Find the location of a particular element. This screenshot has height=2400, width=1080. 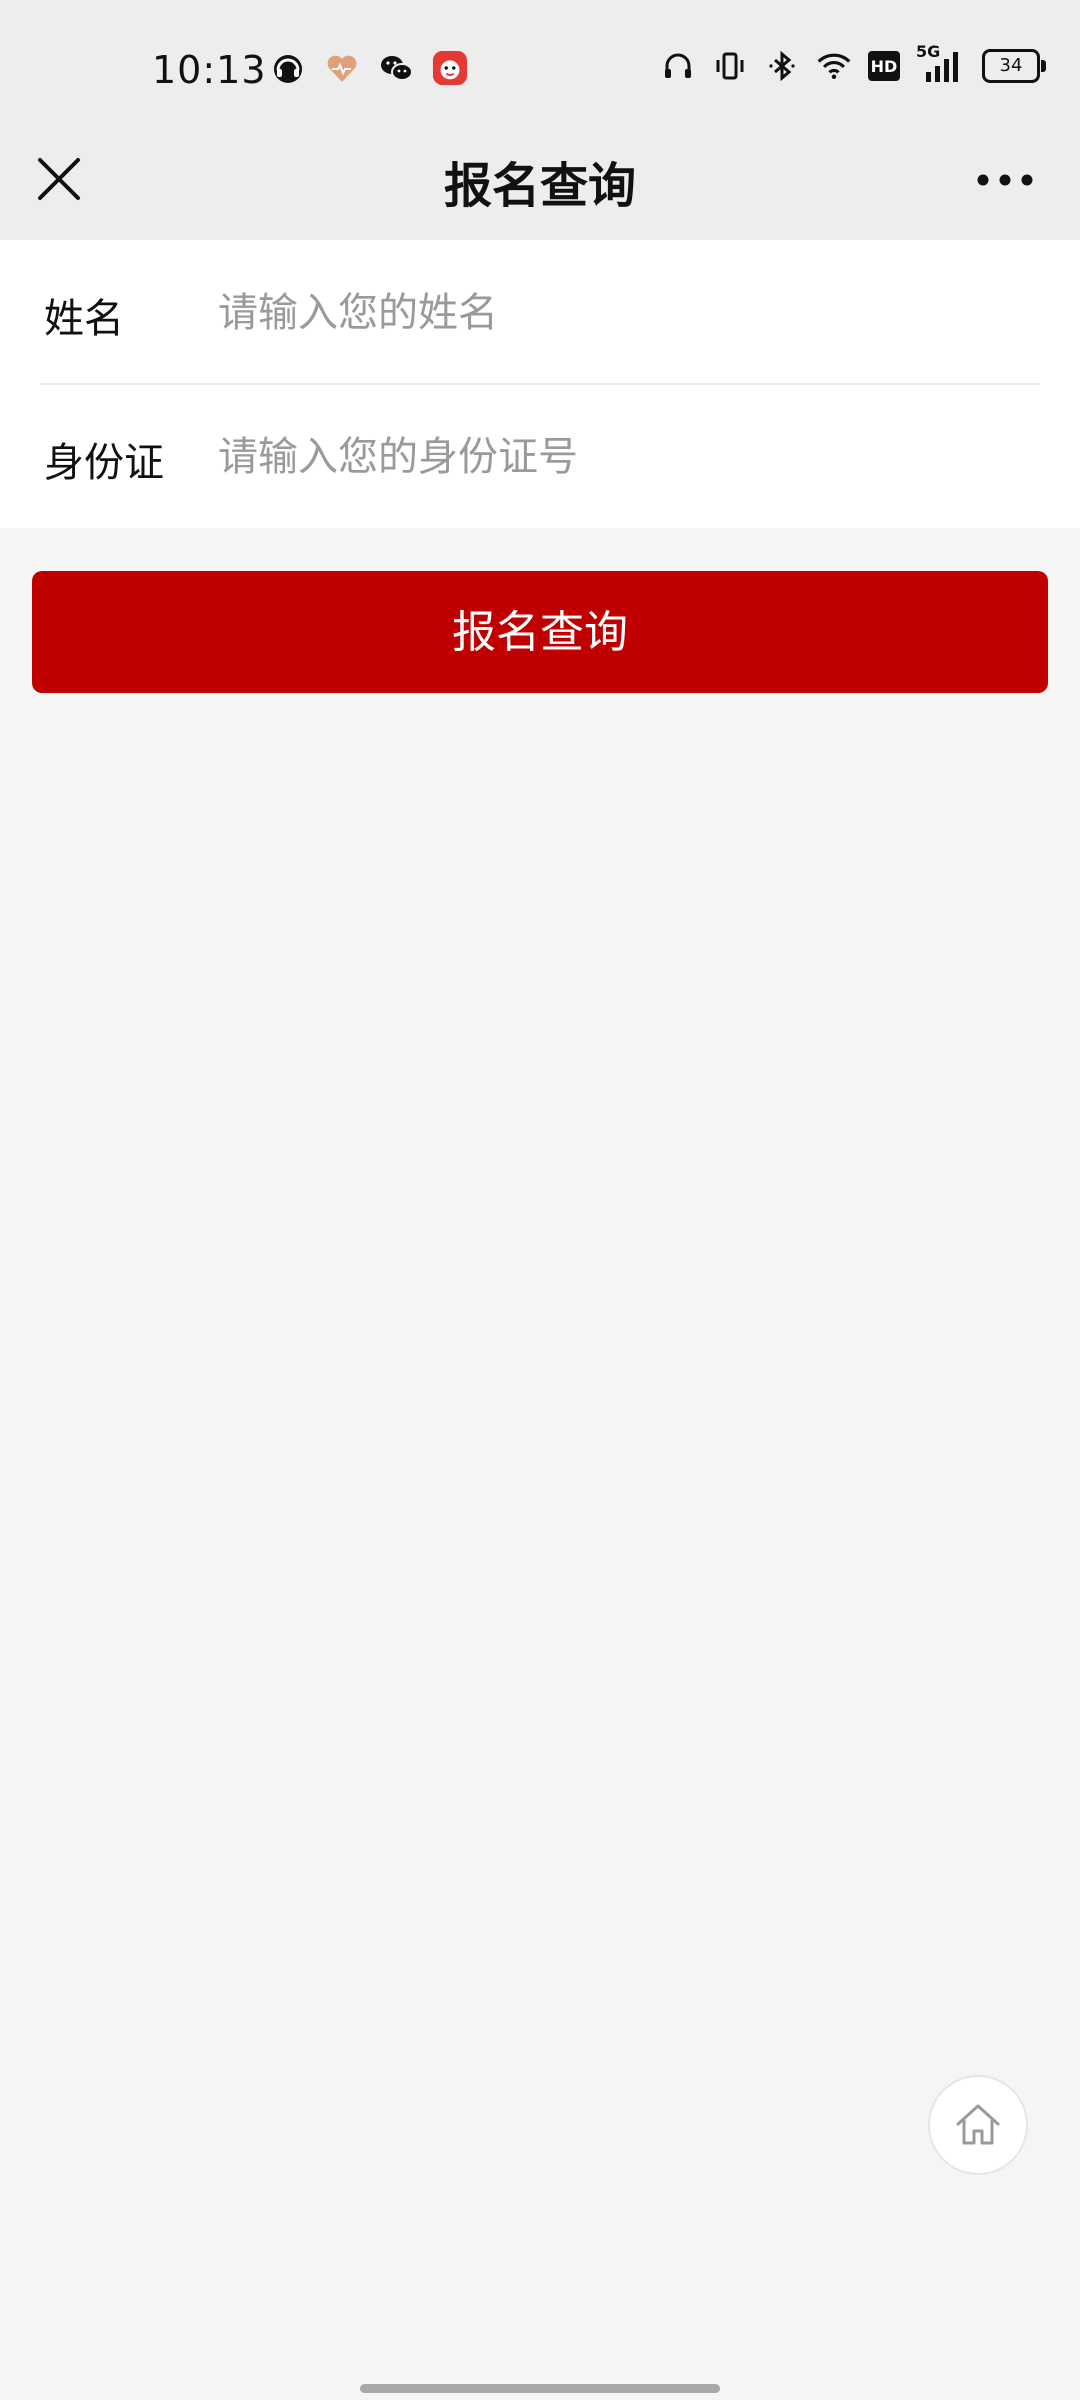

status-bar: 10:13 HD 5G 34 is located at coordinates (540, 60).